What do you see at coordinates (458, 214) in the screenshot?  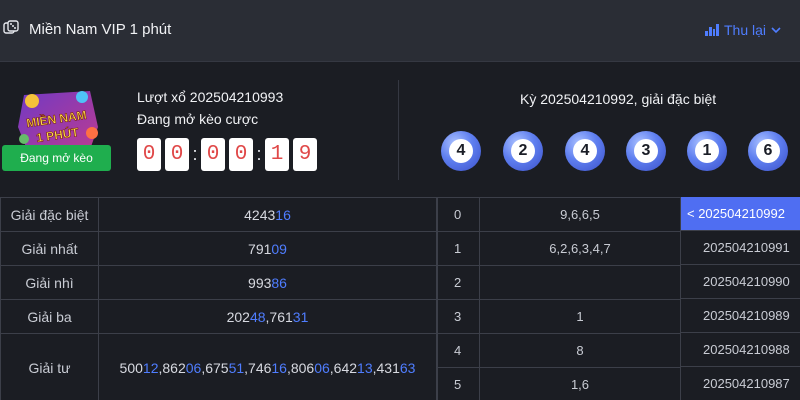 I see `loto-head: 0` at bounding box center [458, 214].